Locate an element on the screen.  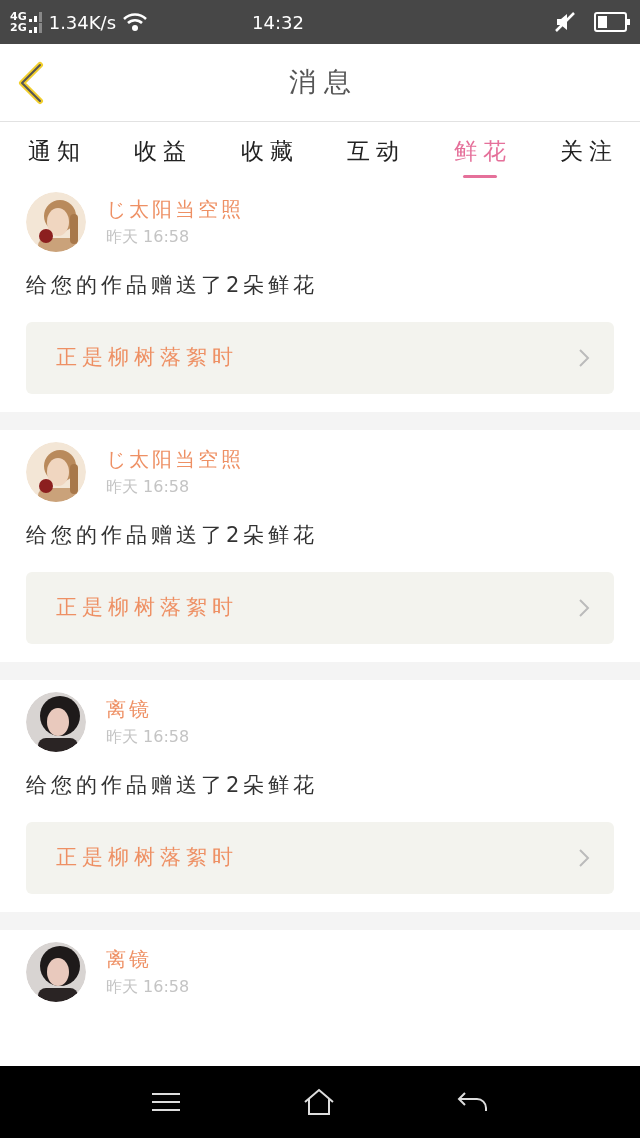
tab: 收益 is located at coordinates (160, 151).